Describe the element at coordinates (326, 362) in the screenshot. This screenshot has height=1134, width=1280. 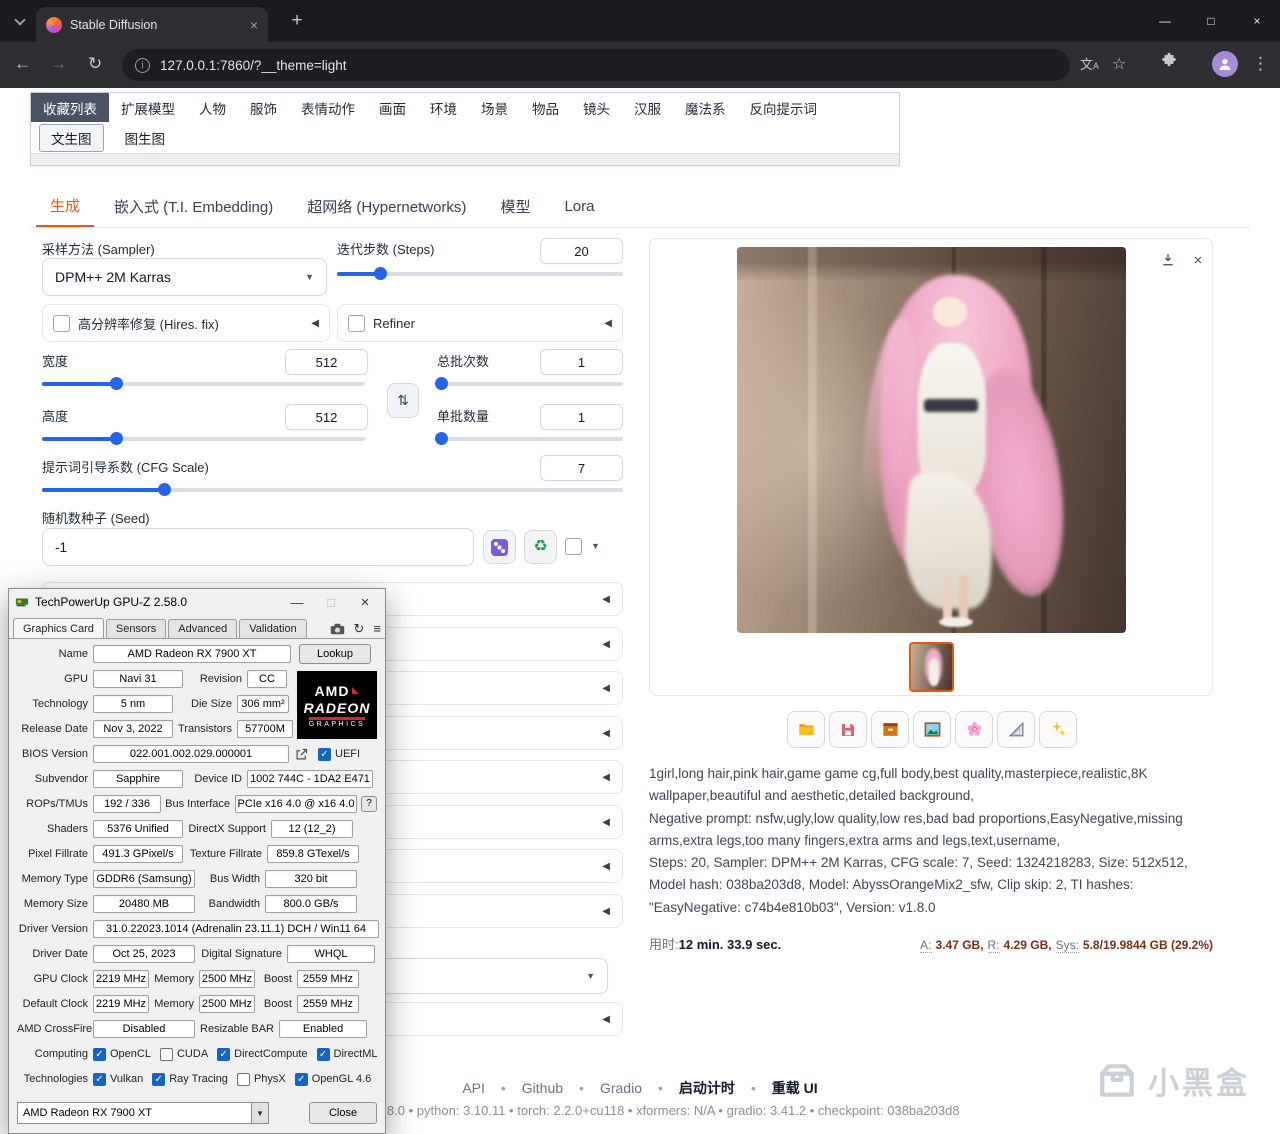
I see `width-input` at that location.